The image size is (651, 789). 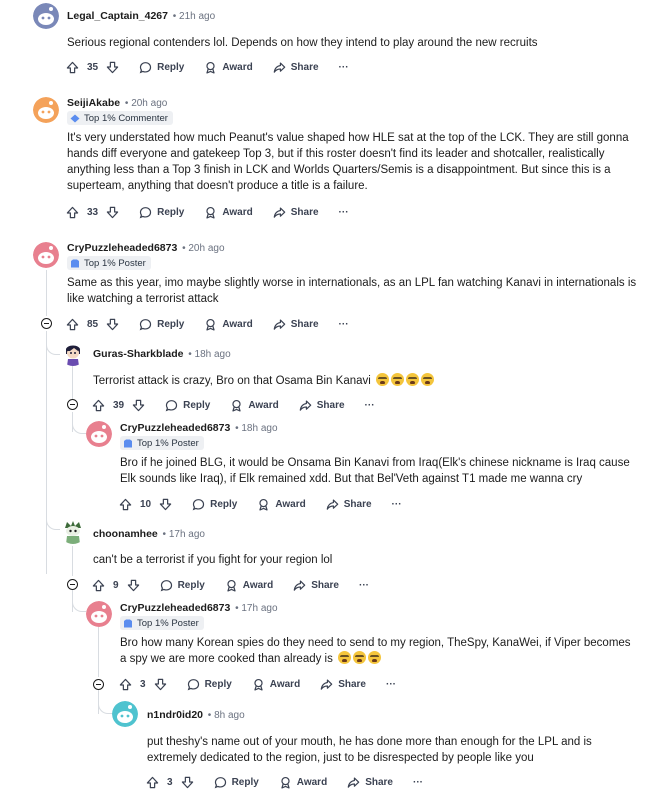 I want to click on username: Legal_Captain_4267, so click(x=117, y=16).